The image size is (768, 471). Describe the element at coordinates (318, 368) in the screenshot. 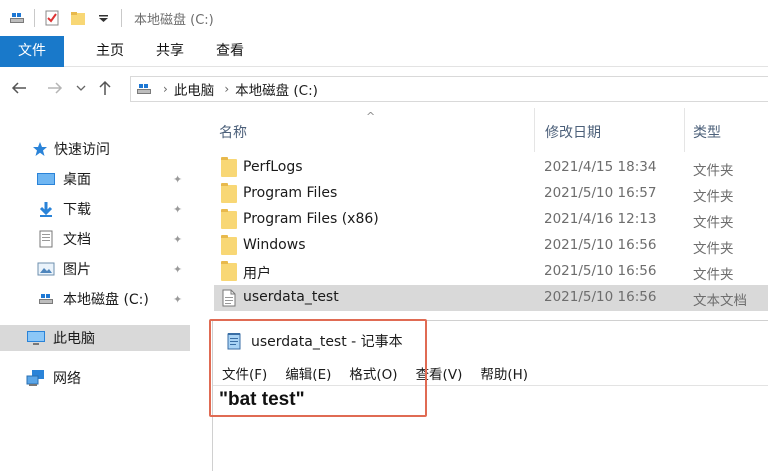

I see `highlight-box` at that location.